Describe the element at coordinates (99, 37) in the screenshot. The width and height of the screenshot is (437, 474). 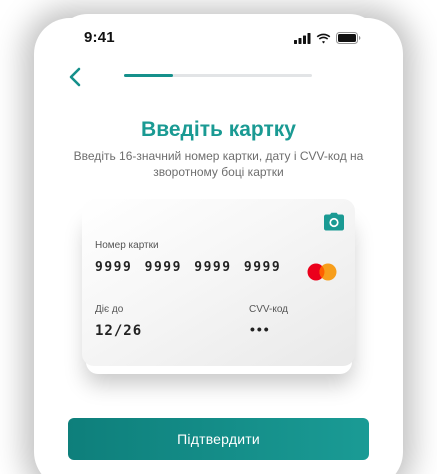
I see `status-time: 9:41` at that location.